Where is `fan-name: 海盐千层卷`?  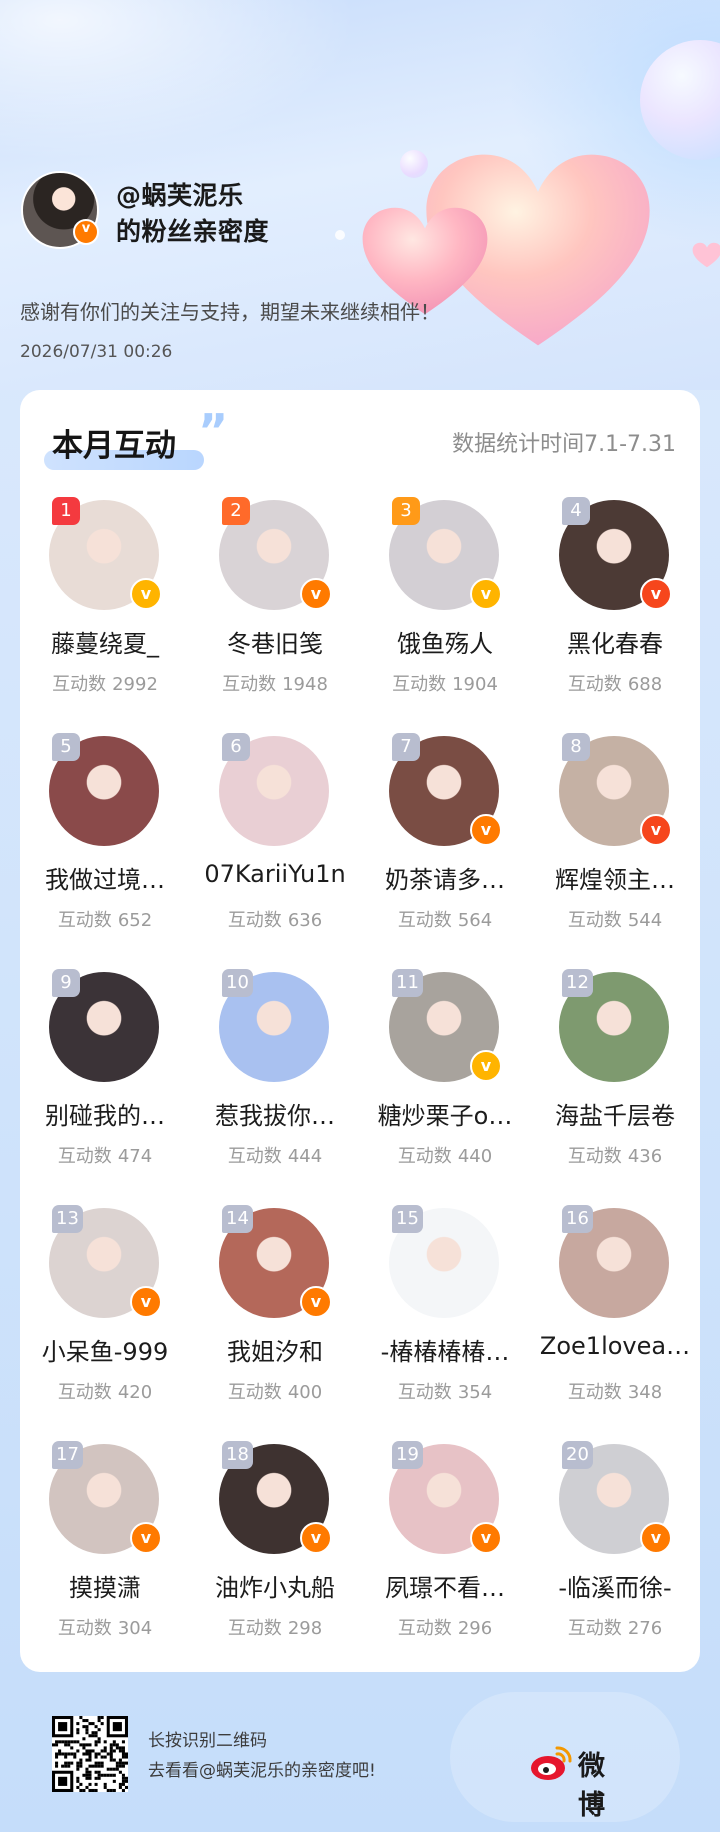 fan-name: 海盐千层卷 is located at coordinates (615, 1113).